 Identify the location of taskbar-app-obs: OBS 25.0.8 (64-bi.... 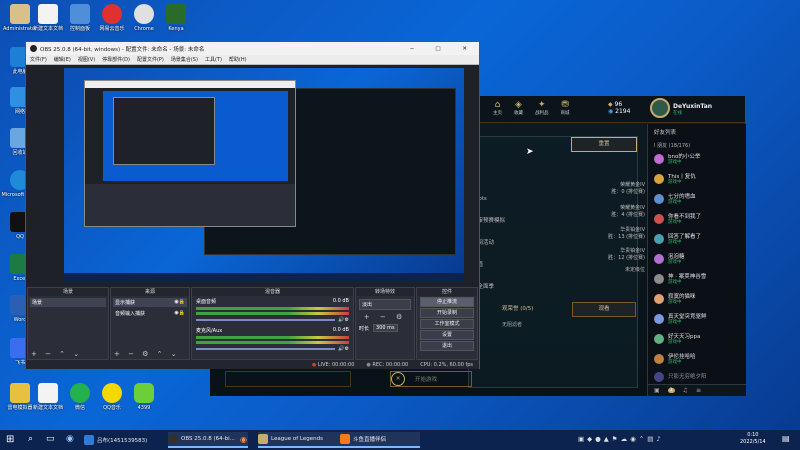
(208, 440).